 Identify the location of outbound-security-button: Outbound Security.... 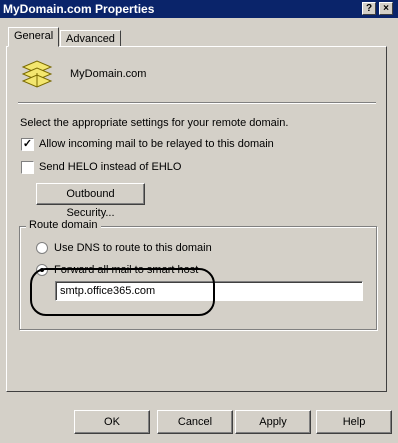
(90, 201).